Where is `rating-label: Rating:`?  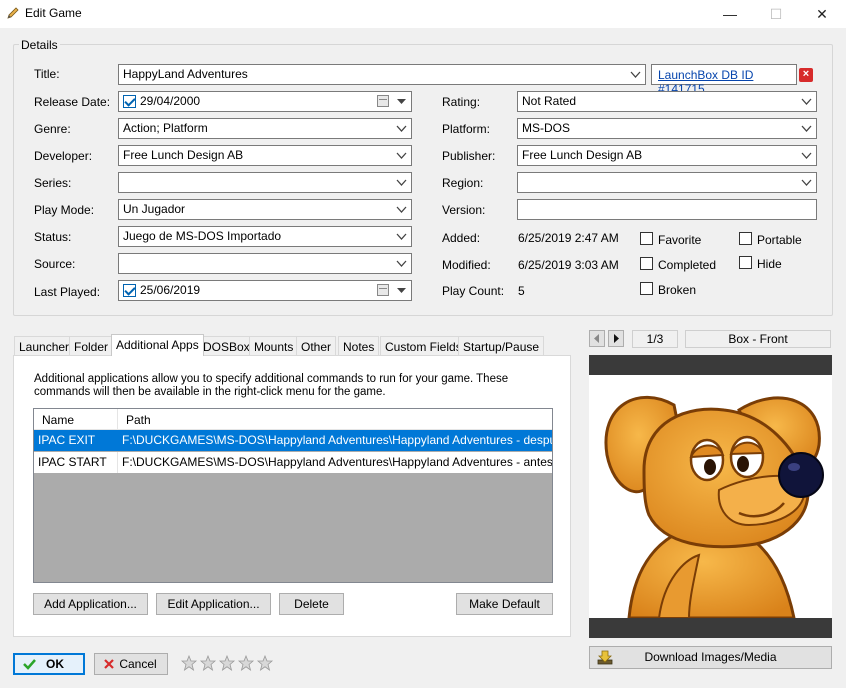
rating-label: Rating: is located at coordinates (461, 102).